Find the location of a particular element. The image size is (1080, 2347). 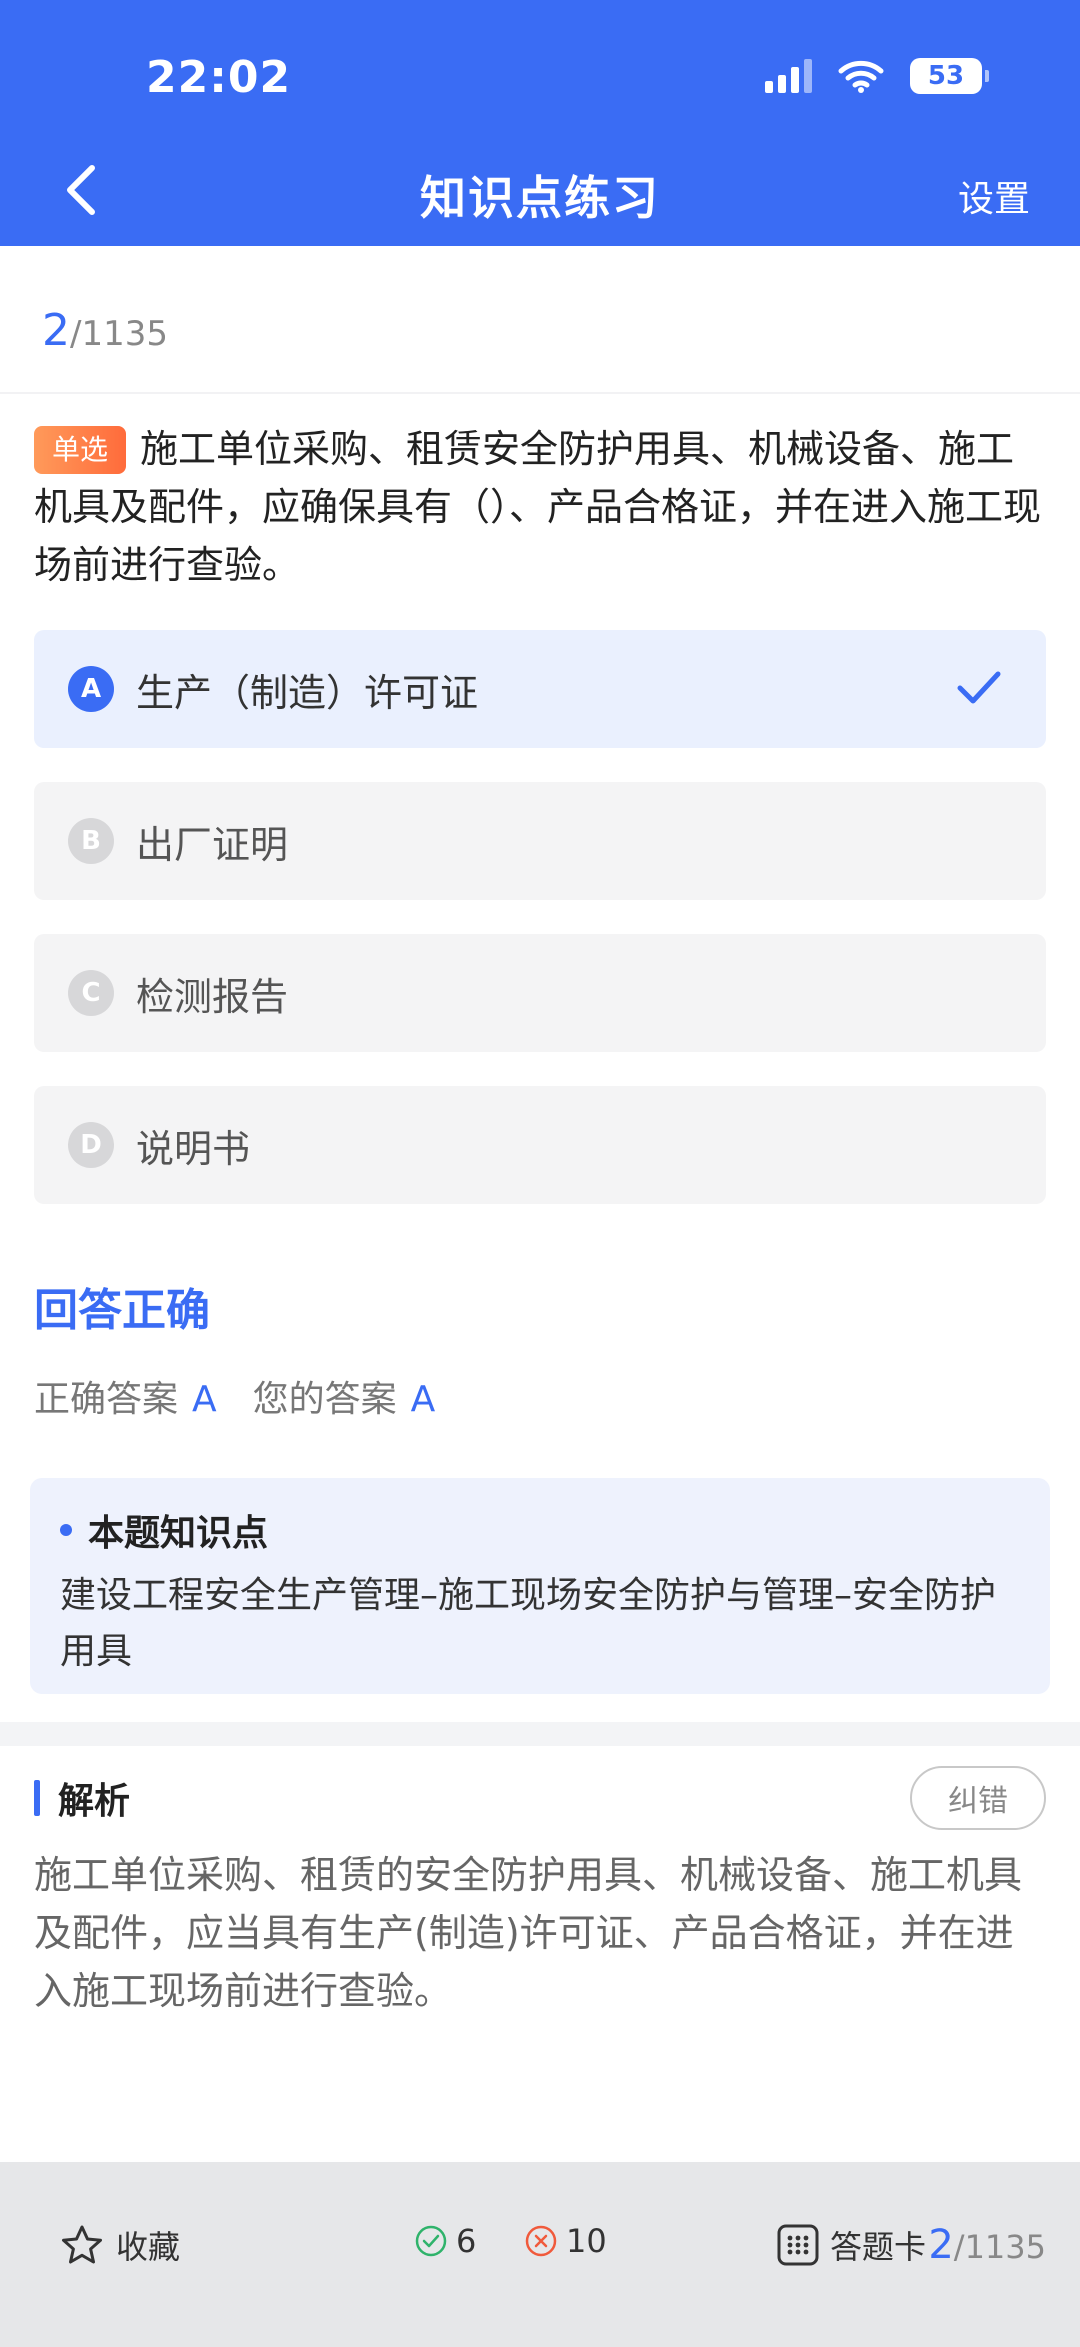

result-title: 回答正确 is located at coordinates (122, 1310).